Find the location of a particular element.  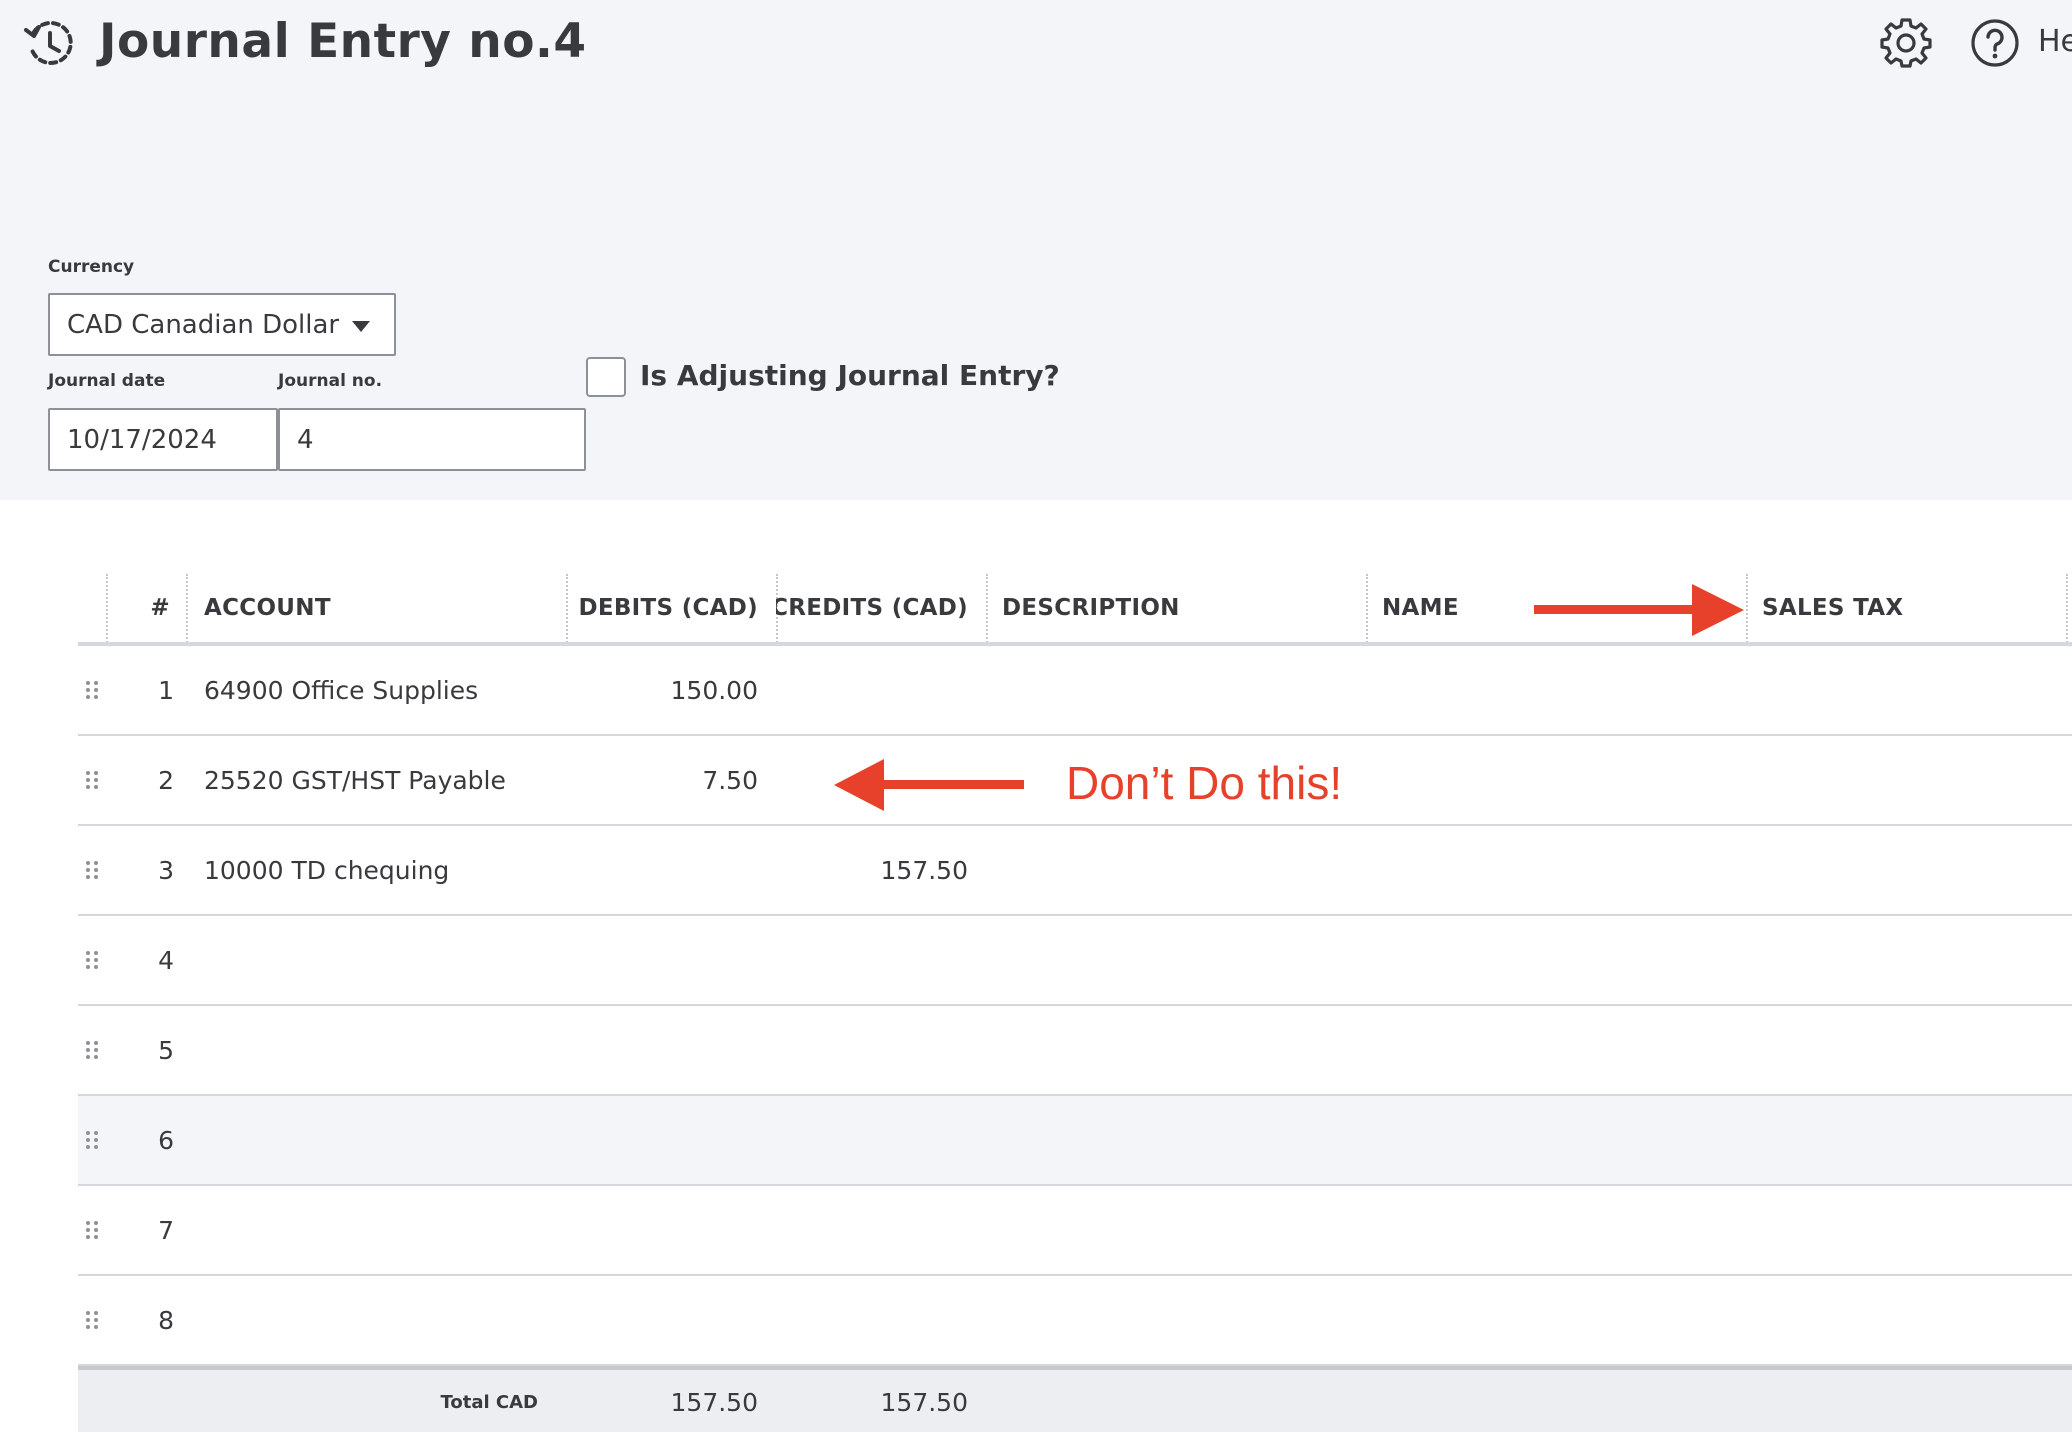

row-debit-cell: 150.00 is located at coordinates (671, 690).